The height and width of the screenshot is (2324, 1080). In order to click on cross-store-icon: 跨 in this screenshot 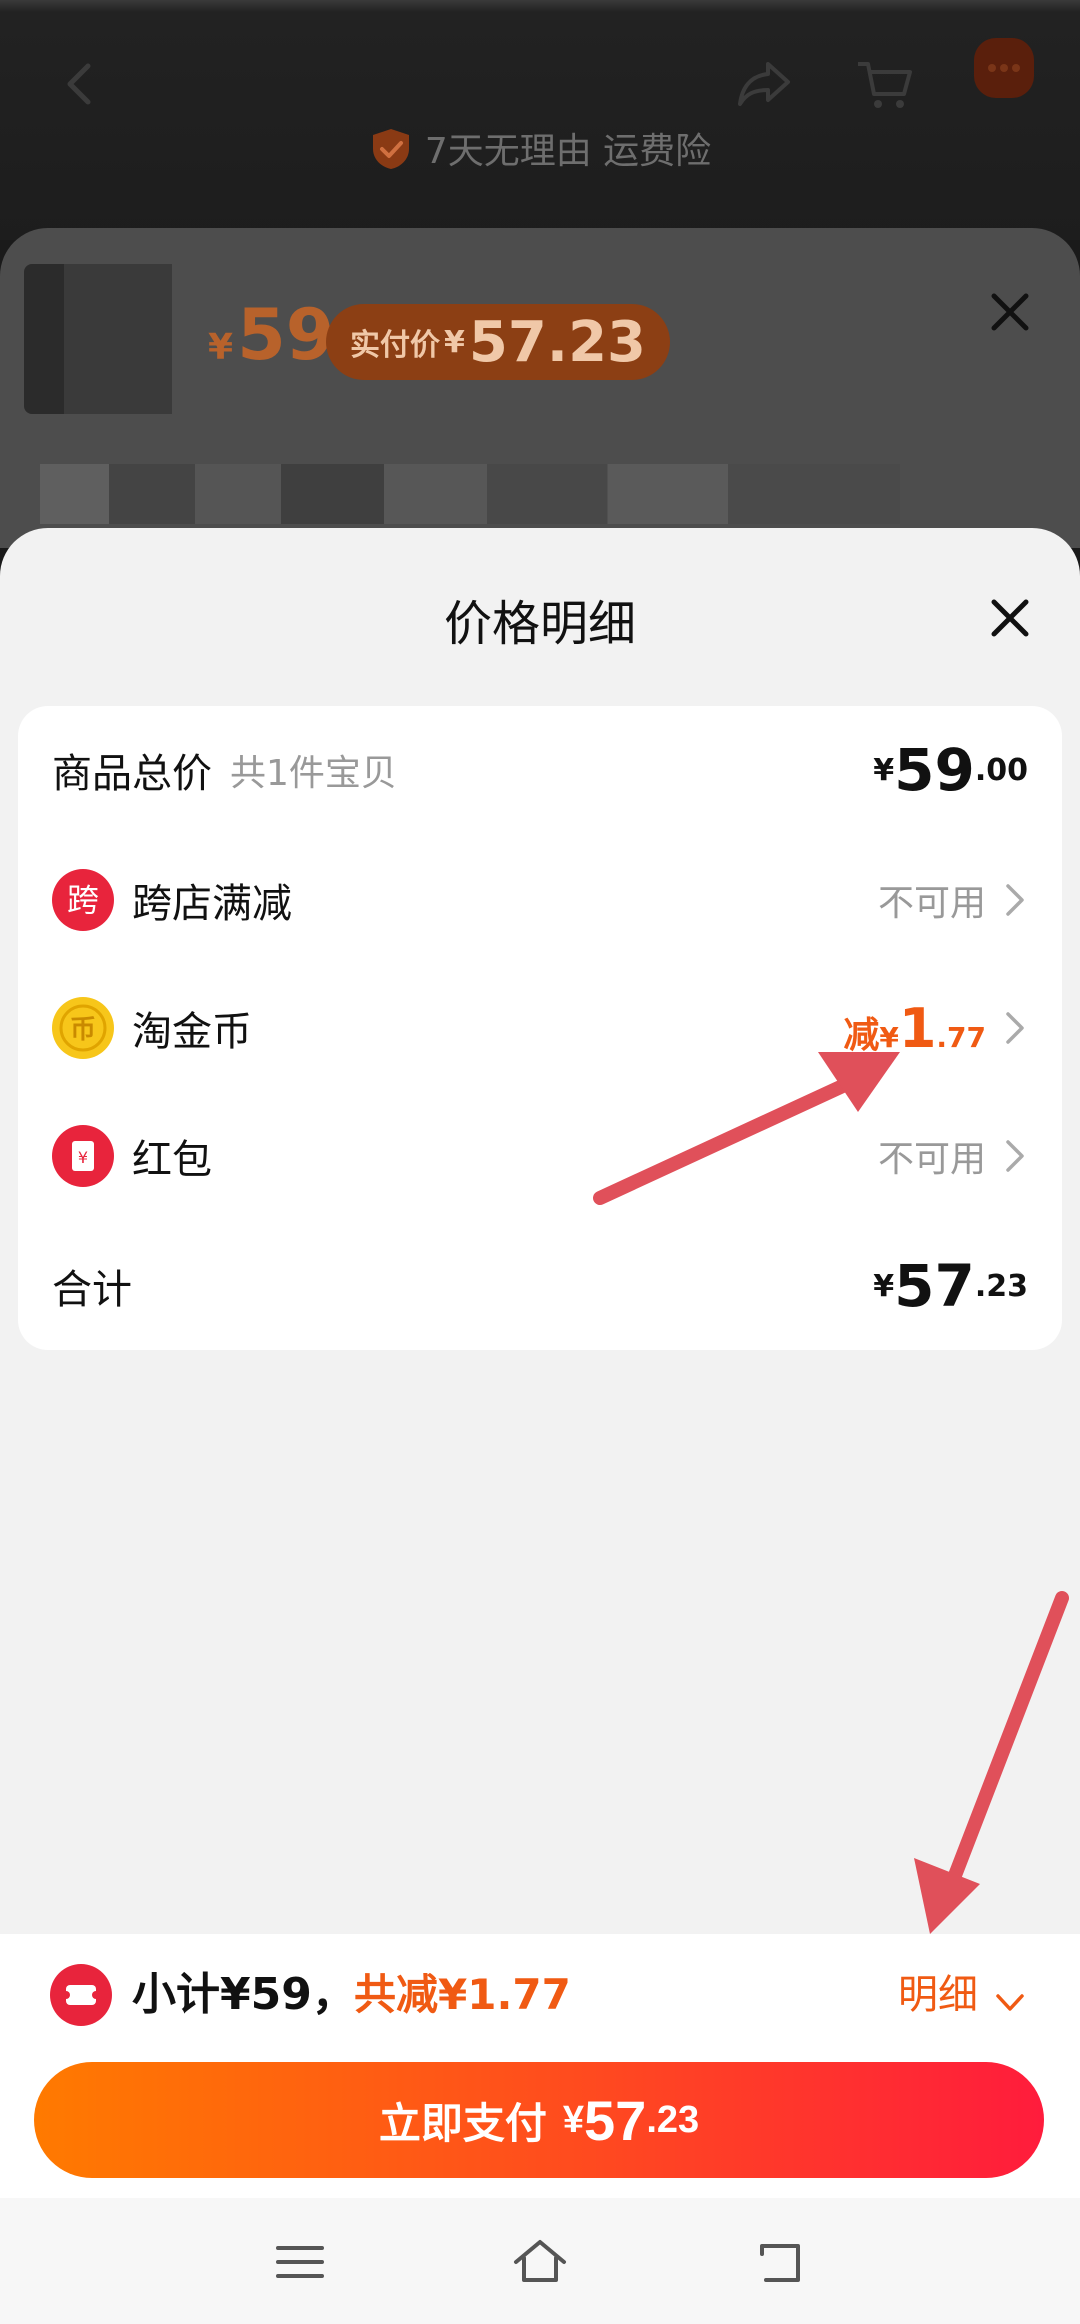, I will do `click(83, 900)`.